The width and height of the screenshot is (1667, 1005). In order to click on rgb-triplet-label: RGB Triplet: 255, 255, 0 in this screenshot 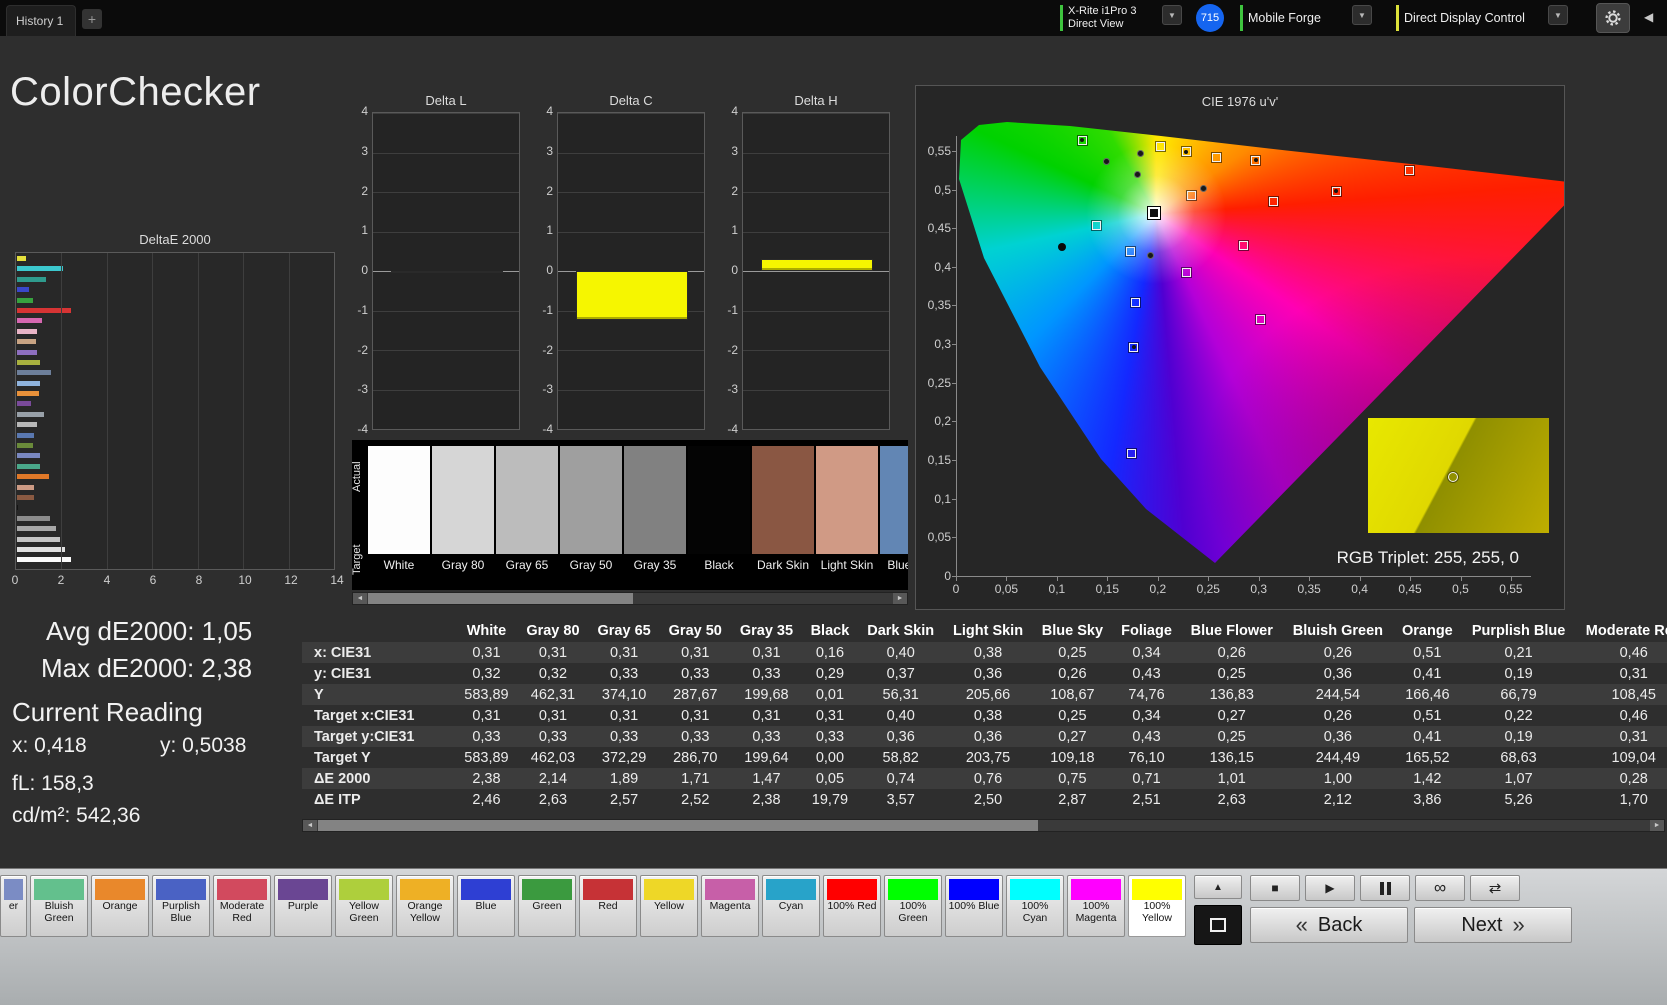, I will do `click(1427, 557)`.